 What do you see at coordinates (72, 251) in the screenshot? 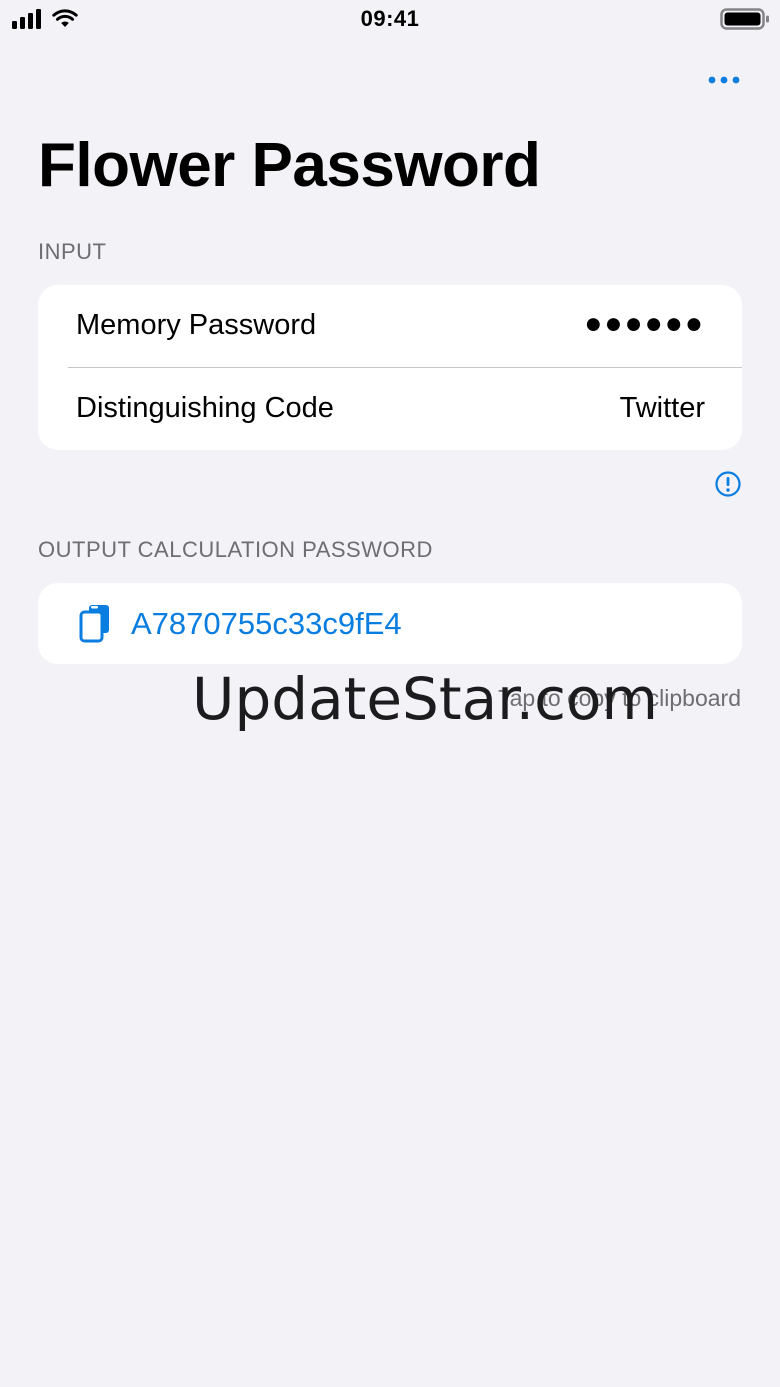
I see `input-section-header: INPUT` at bounding box center [72, 251].